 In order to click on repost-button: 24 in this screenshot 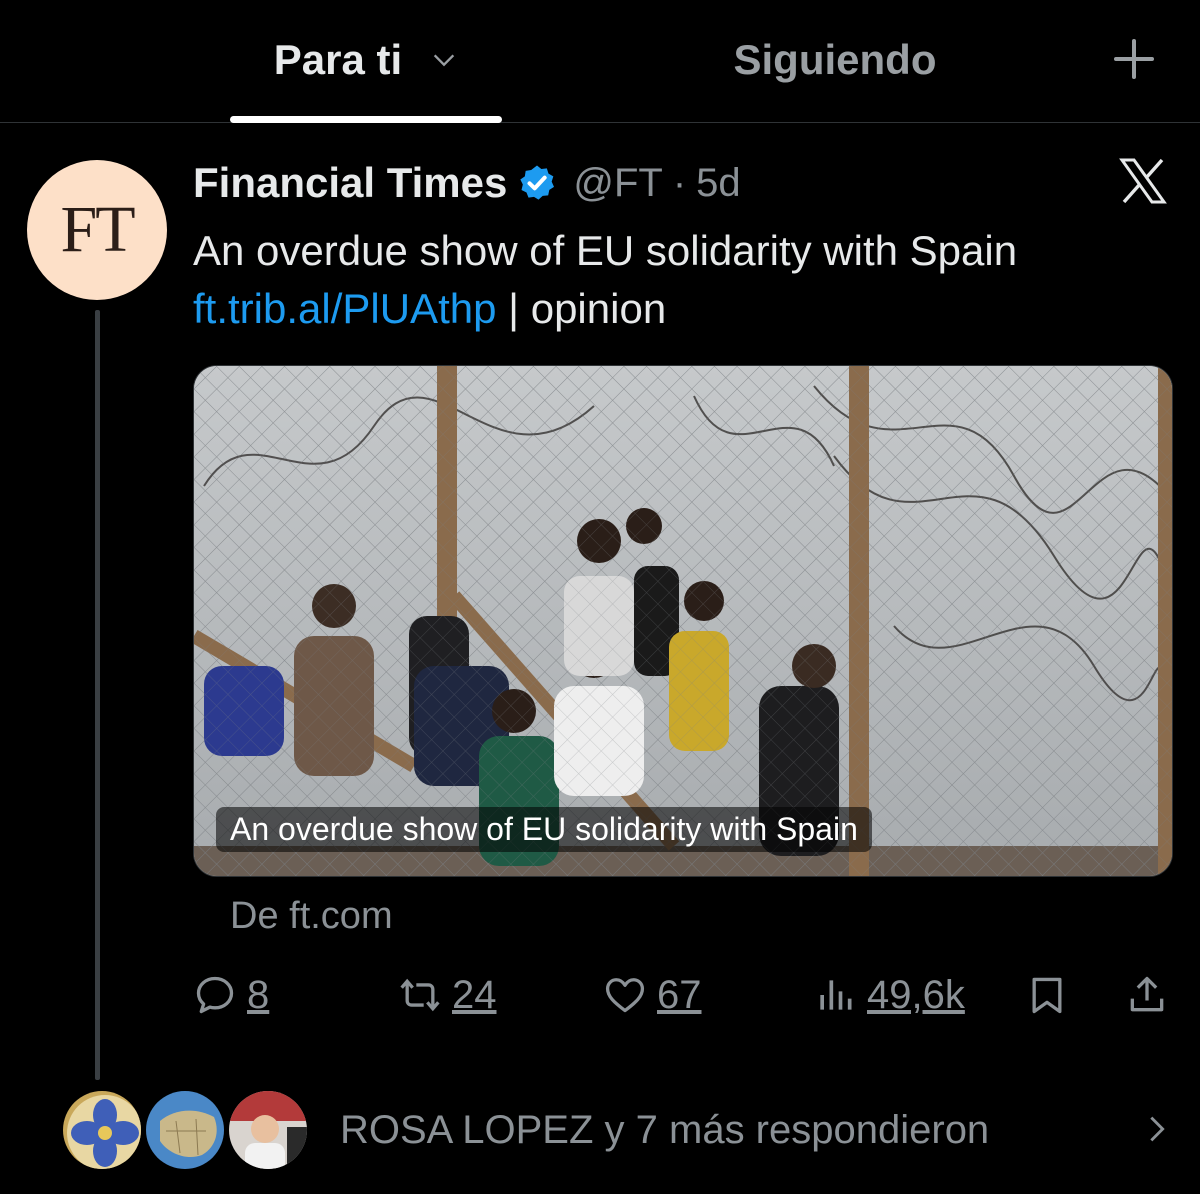, I will do `click(447, 995)`.